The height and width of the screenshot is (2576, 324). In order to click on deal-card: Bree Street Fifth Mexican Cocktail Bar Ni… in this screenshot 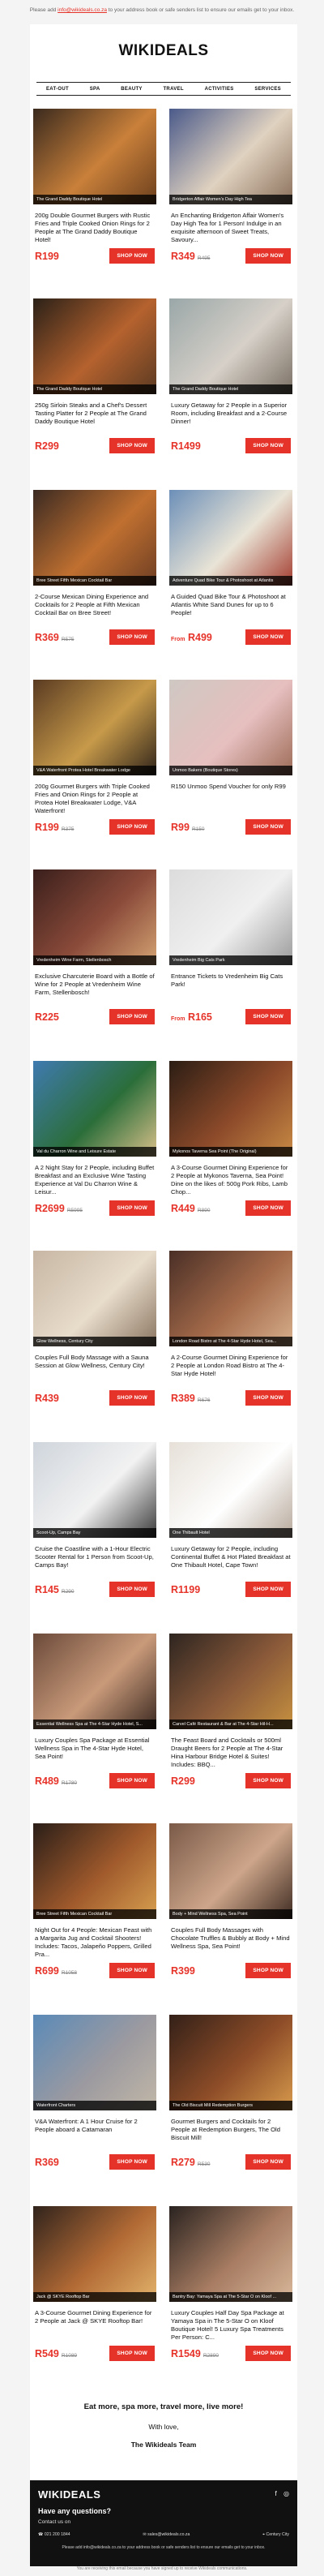, I will do `click(94, 1900)`.